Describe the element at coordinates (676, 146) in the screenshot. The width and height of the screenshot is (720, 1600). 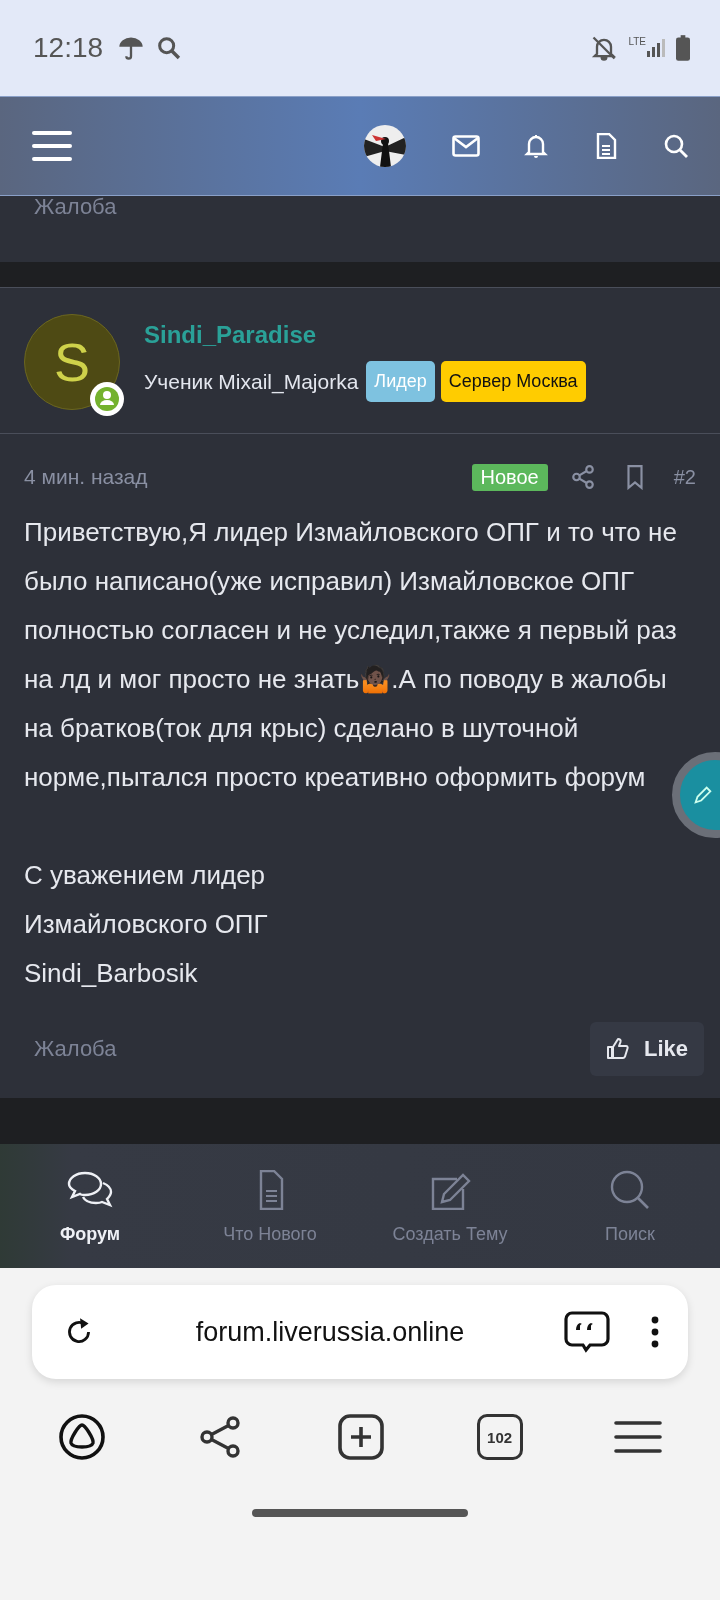
I see `search-icon` at that location.